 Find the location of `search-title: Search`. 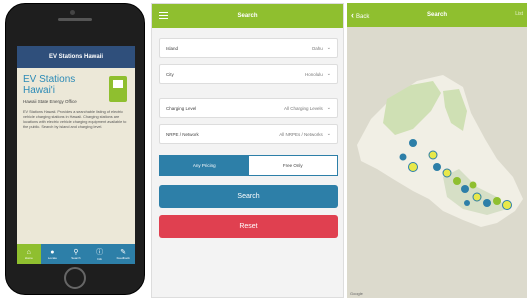

search-title: Search is located at coordinates (247, 16).